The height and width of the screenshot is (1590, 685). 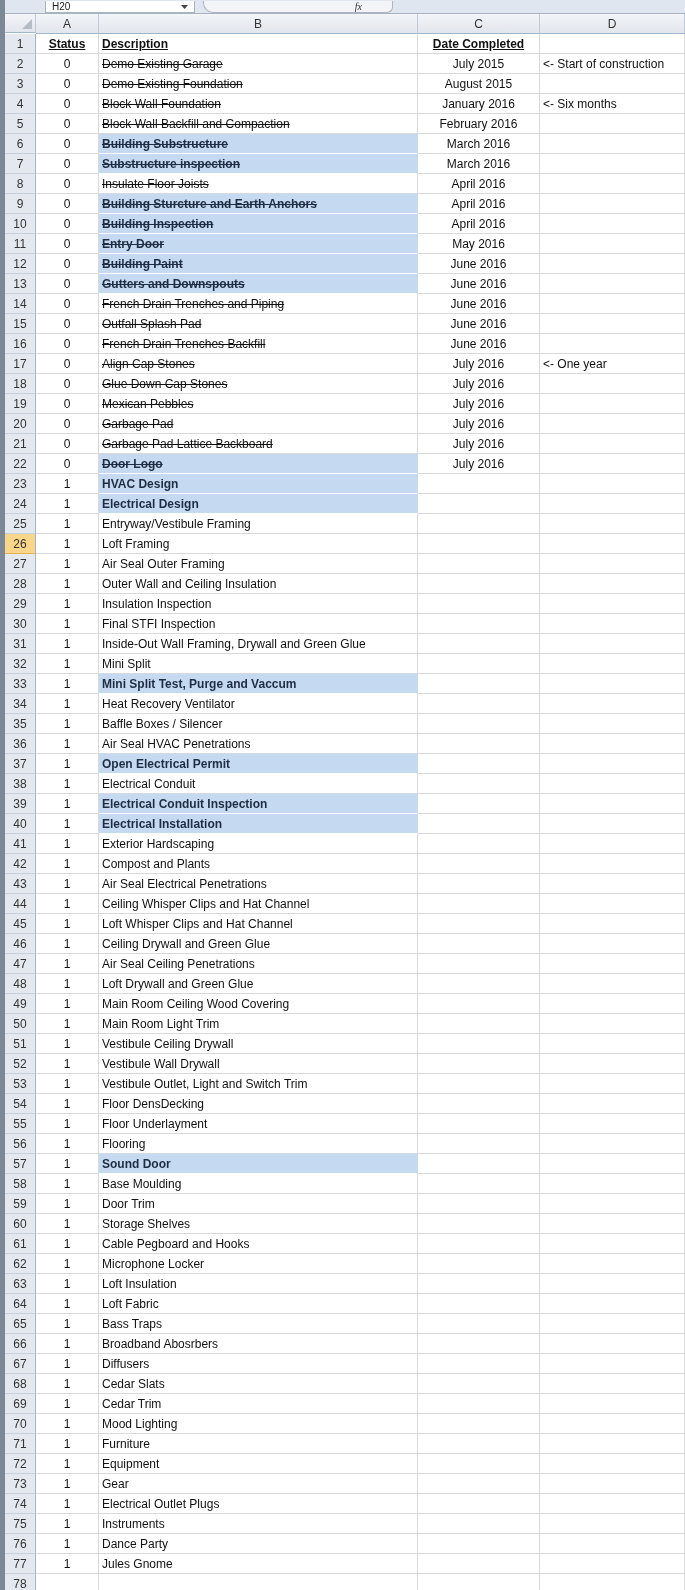 What do you see at coordinates (258, 324) in the screenshot?
I see `table-cell: Outfall Splash Pad` at bounding box center [258, 324].